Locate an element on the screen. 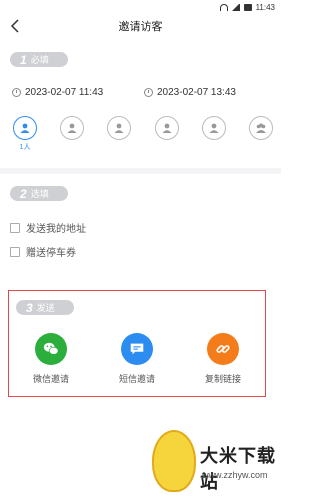 This screenshot has width=320, height=500. end-time: 2023-02-07 13:43 is located at coordinates (190, 92).